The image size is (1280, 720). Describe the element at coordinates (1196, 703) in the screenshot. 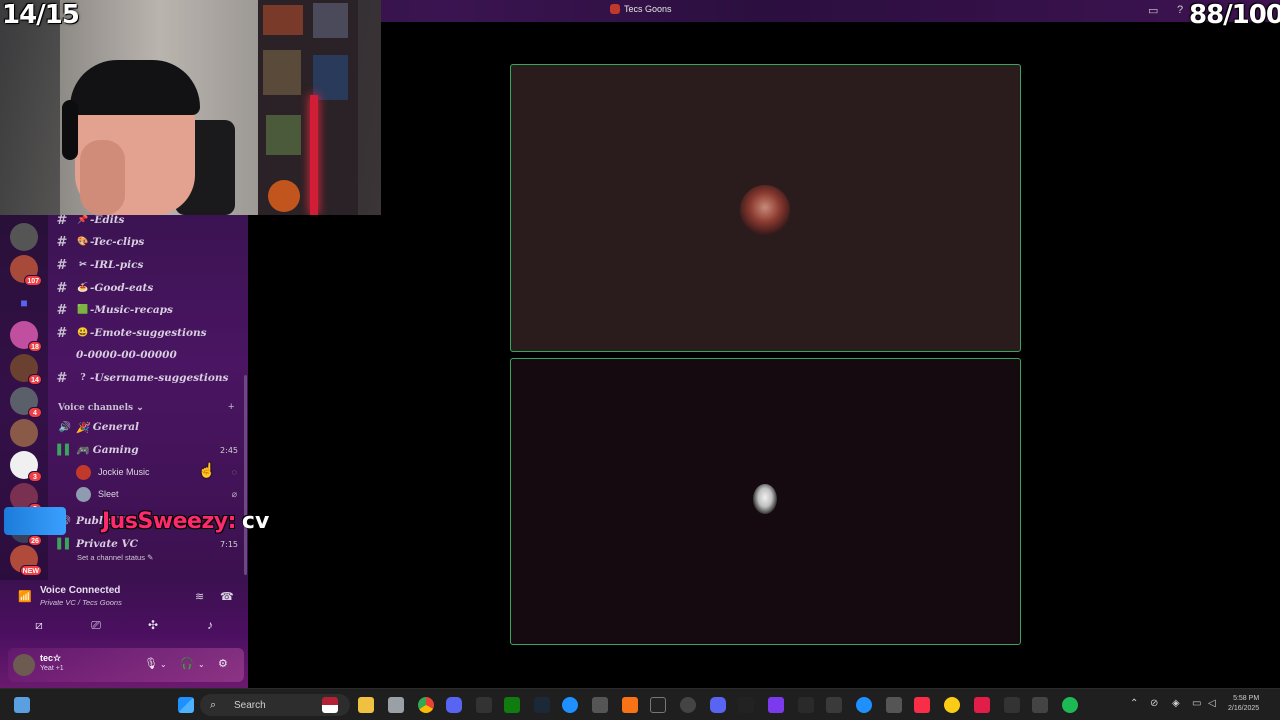

I see `monitor-icon: ▭` at that location.